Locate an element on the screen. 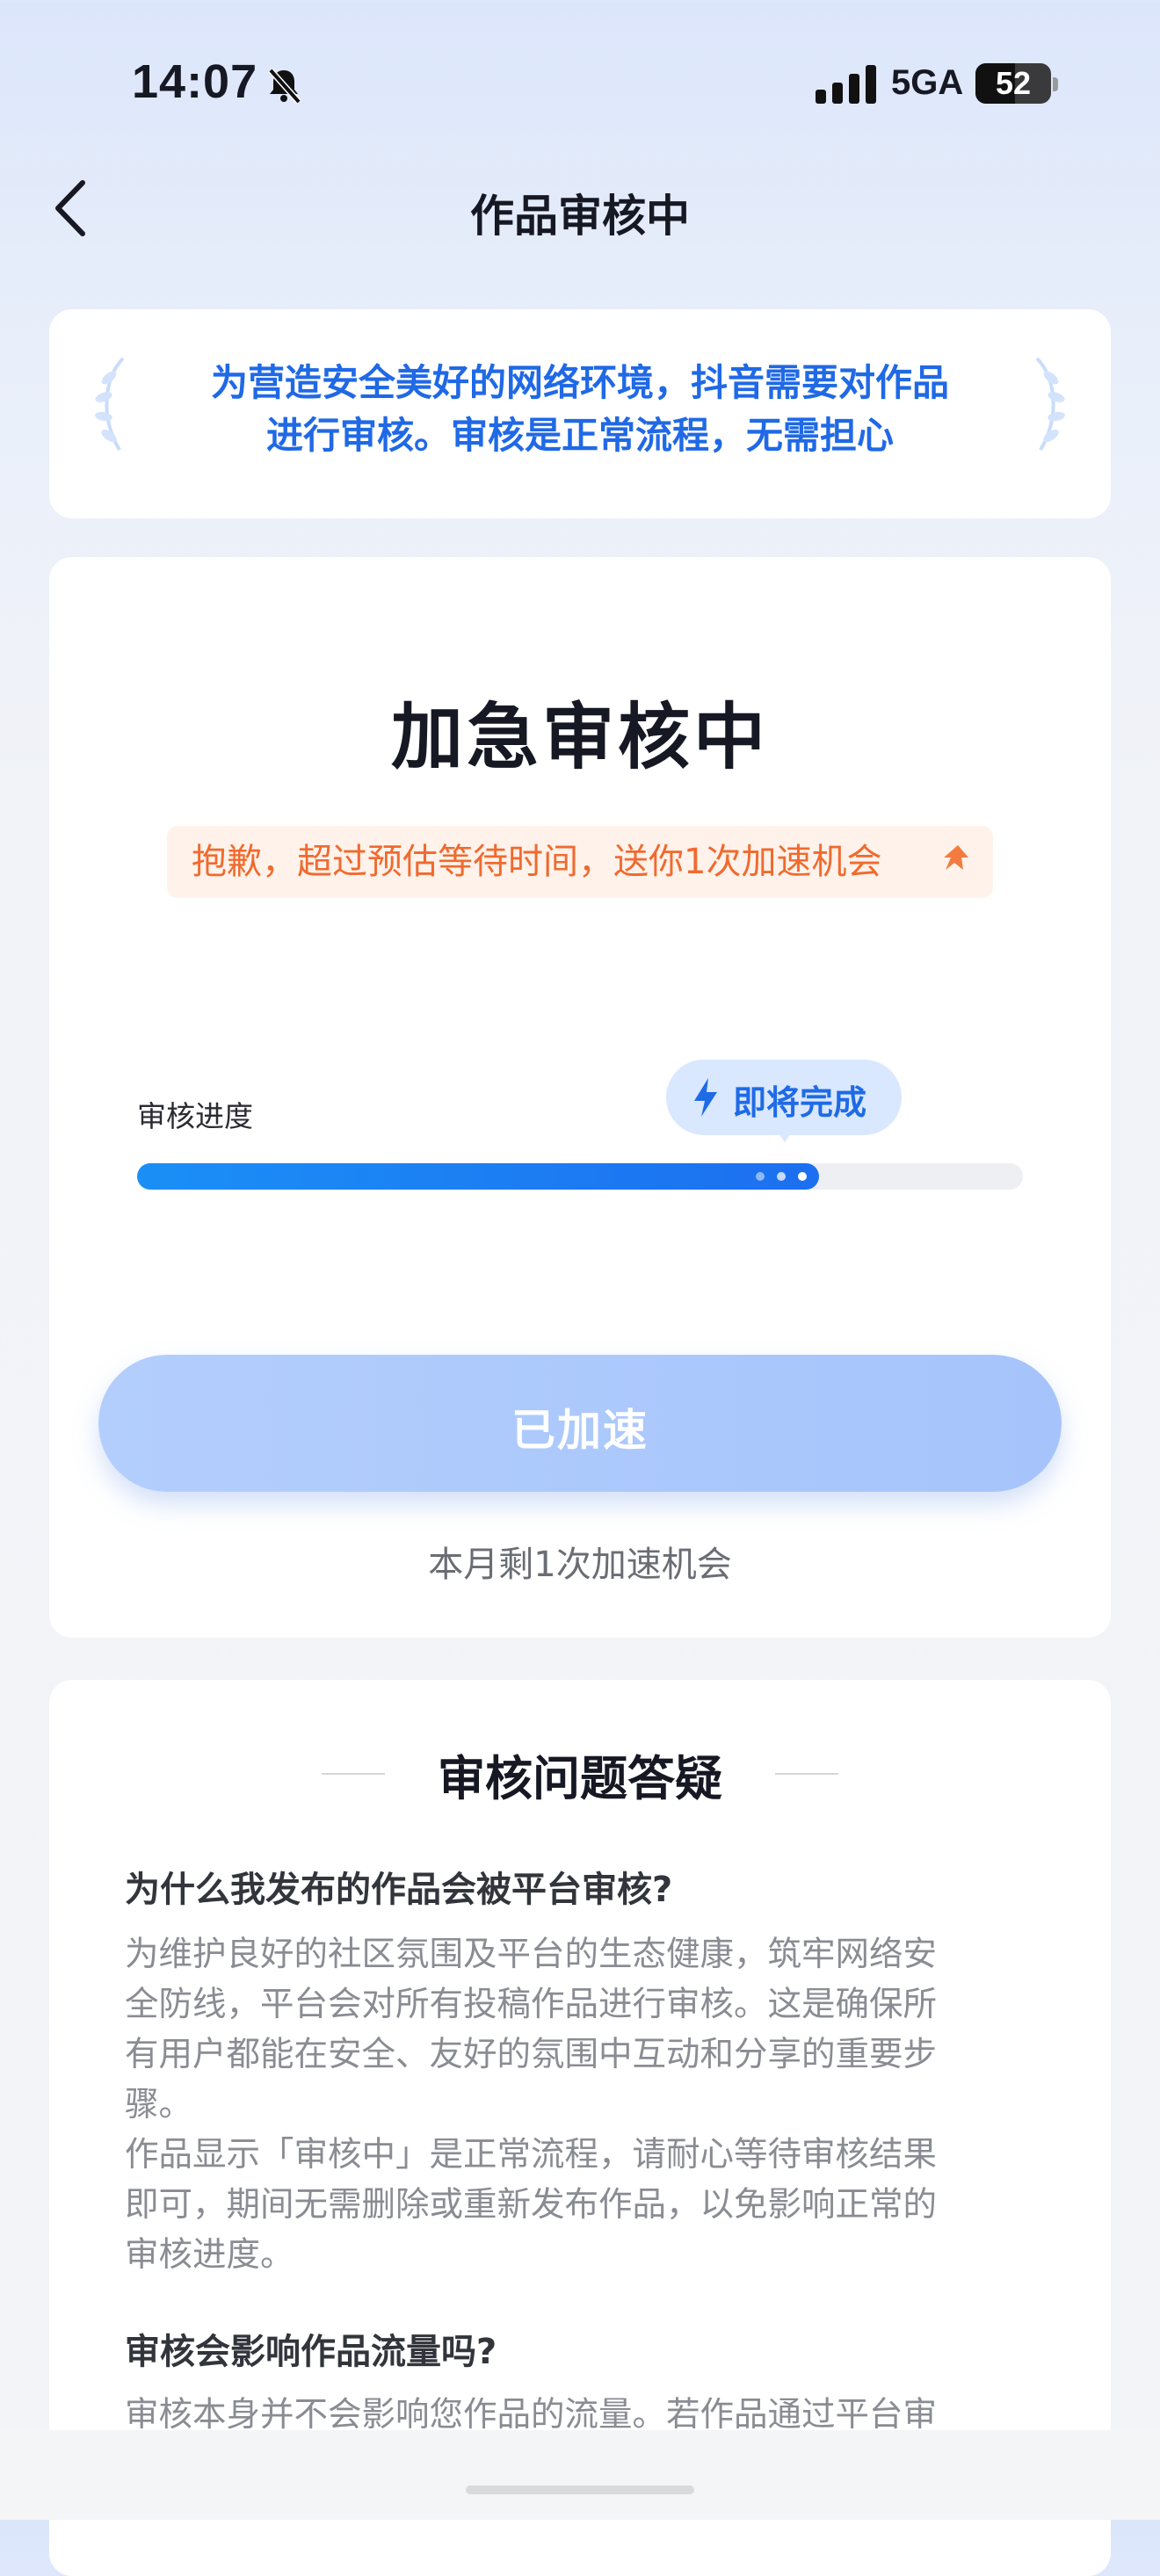 The width and height of the screenshot is (1160, 2576). faq-question: 为什么我发布的作品会被平台审核? is located at coordinates (399, 1890).